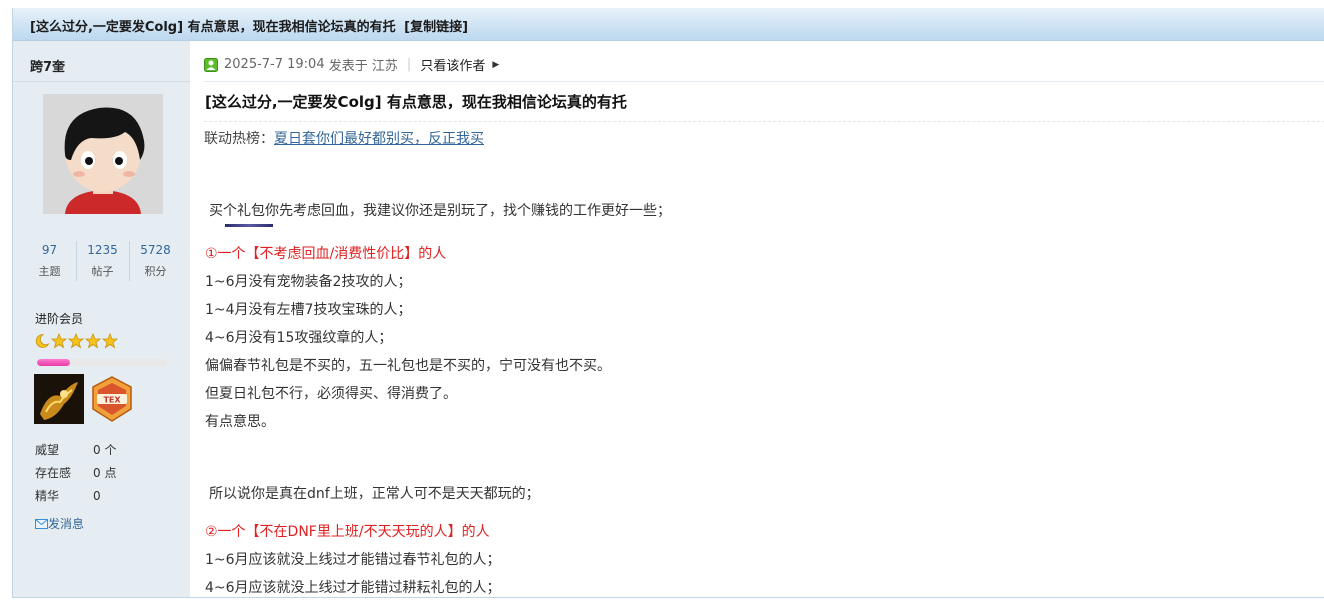  I want to click on thread-title-bar: [这么过分,一定要发Colg] 有点意思，现在我相信论坛真的有托 [复制链接], so click(668, 24).